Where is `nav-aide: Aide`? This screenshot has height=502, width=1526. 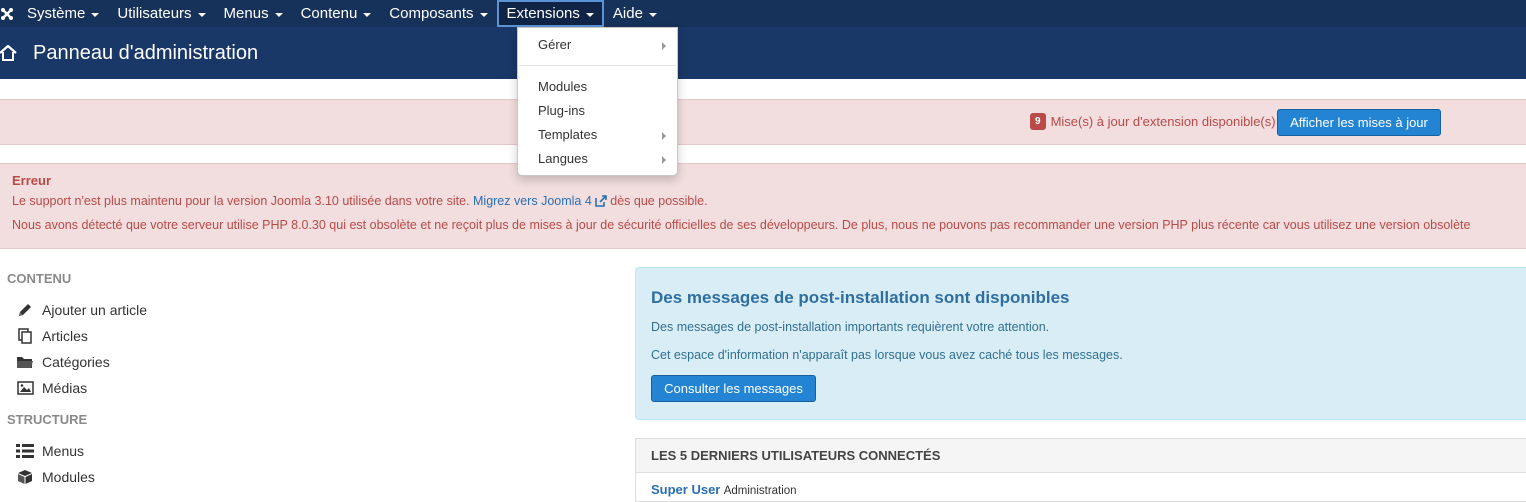 nav-aide: Aide is located at coordinates (635, 13).